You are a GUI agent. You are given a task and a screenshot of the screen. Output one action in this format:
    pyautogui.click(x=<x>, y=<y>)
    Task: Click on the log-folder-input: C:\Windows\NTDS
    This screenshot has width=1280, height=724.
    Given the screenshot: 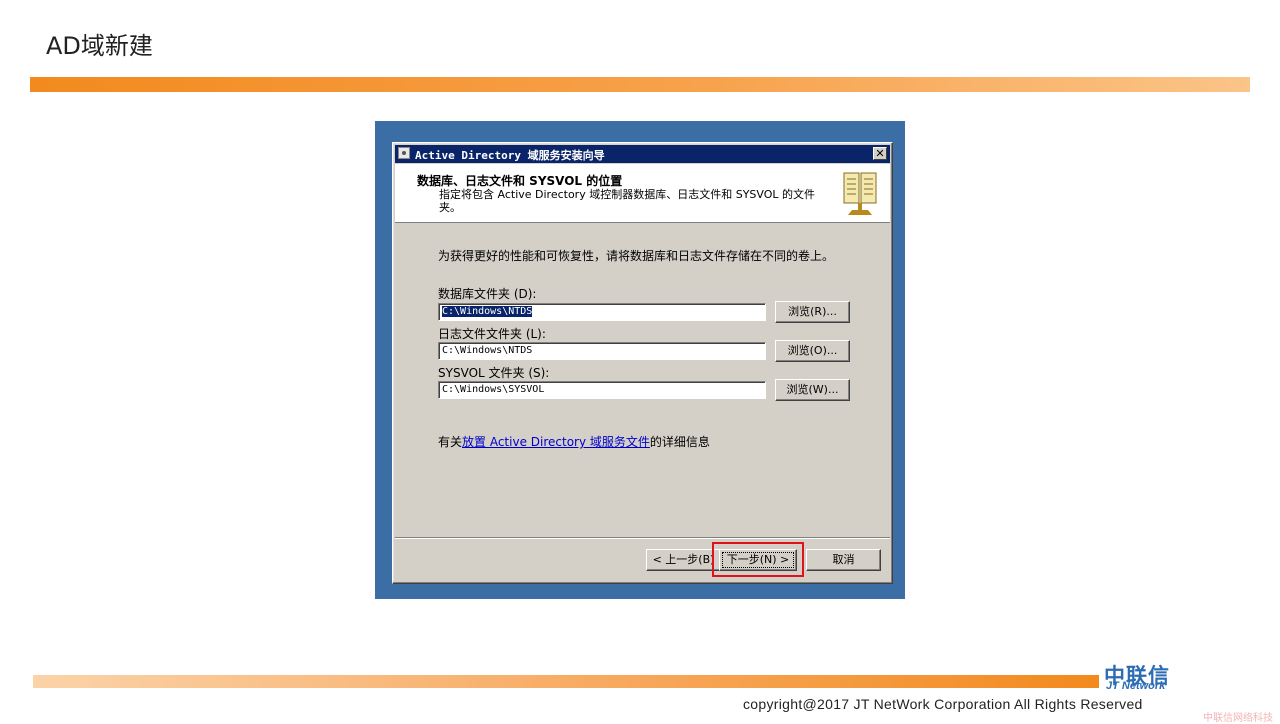 What is the action you would take?
    pyautogui.click(x=602, y=351)
    